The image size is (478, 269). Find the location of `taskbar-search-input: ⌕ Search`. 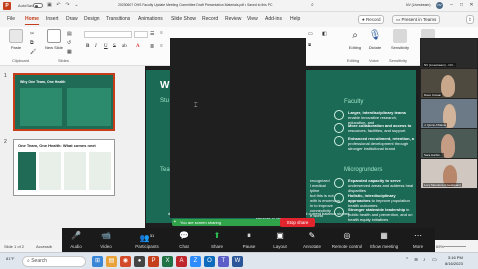

taskbar-search-input: ⌕ Search is located at coordinates (54, 261).